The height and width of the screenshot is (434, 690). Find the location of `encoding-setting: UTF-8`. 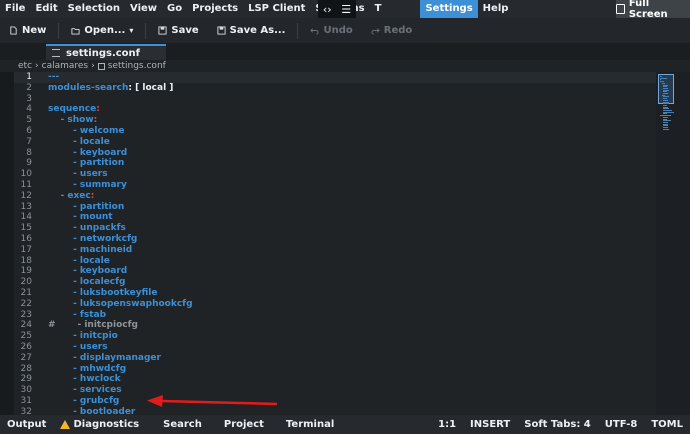

encoding-setting: UTF-8 is located at coordinates (621, 424).